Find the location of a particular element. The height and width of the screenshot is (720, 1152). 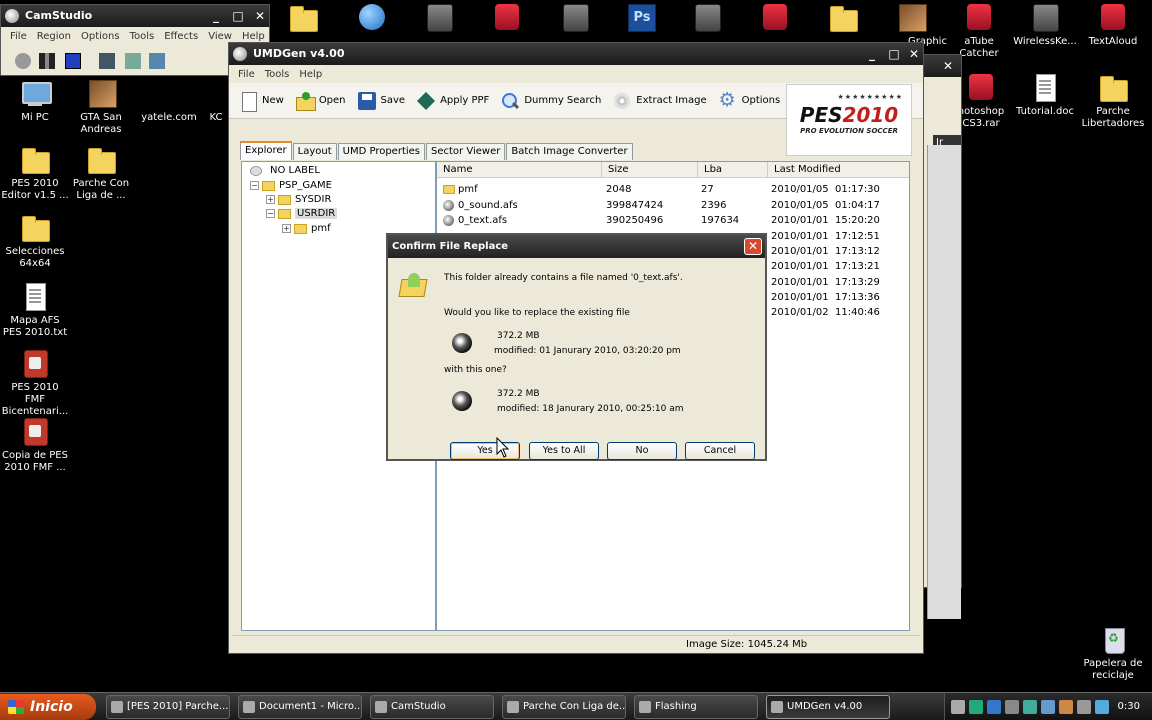

menu-view: View is located at coordinates (220, 36).